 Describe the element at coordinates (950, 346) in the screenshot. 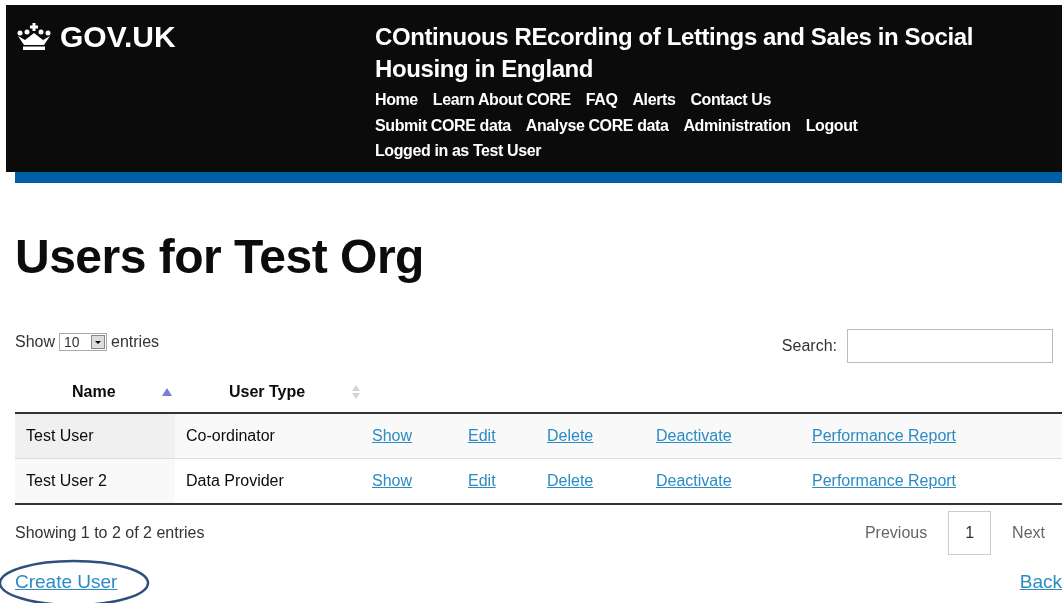

I see `search-field` at that location.